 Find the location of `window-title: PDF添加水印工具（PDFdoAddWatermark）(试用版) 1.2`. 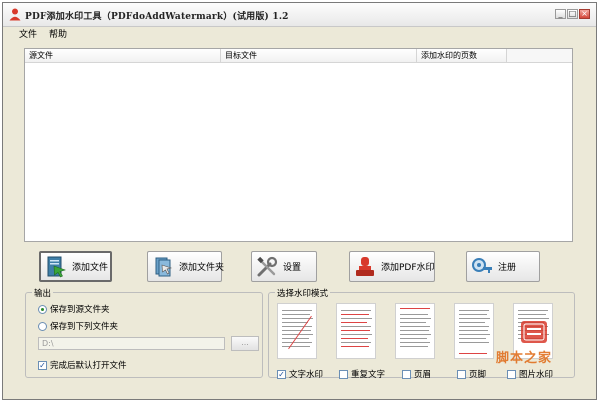

window-title: PDF添加水印工具（PDFdoAddWatermark）(试用版) 1.2 is located at coordinates (157, 17).